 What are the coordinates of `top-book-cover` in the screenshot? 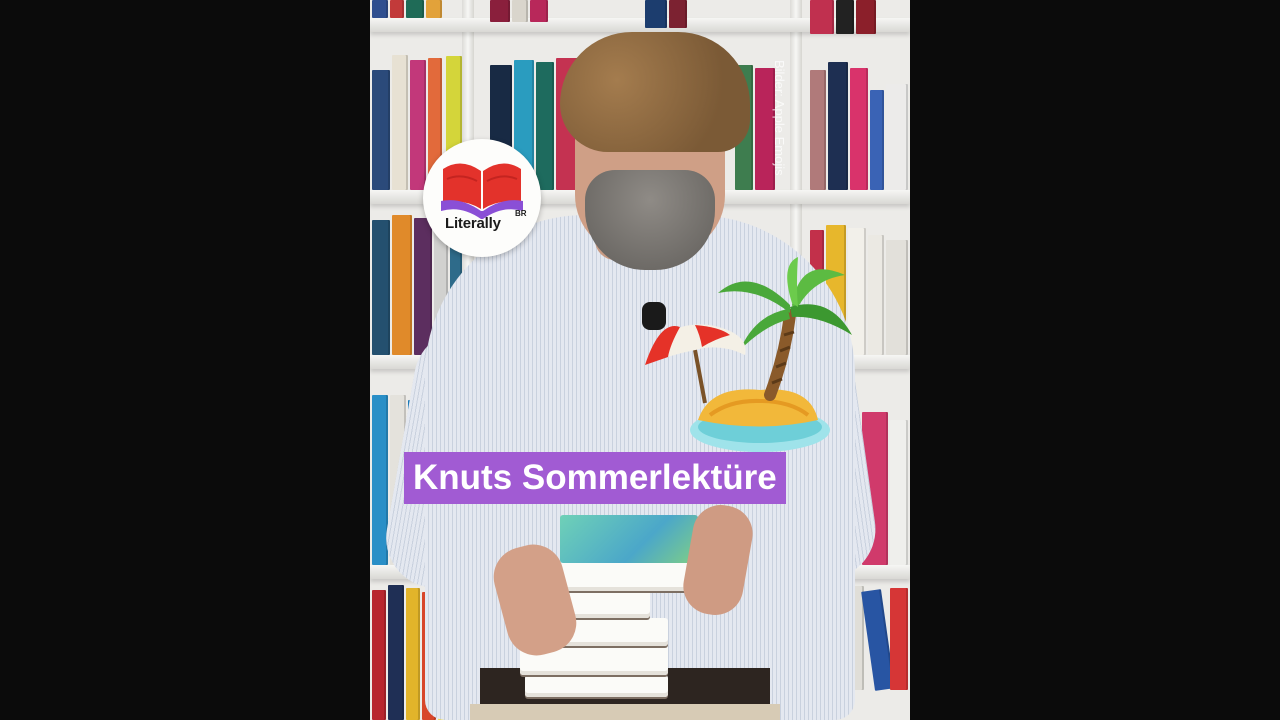 It's located at (629, 539).